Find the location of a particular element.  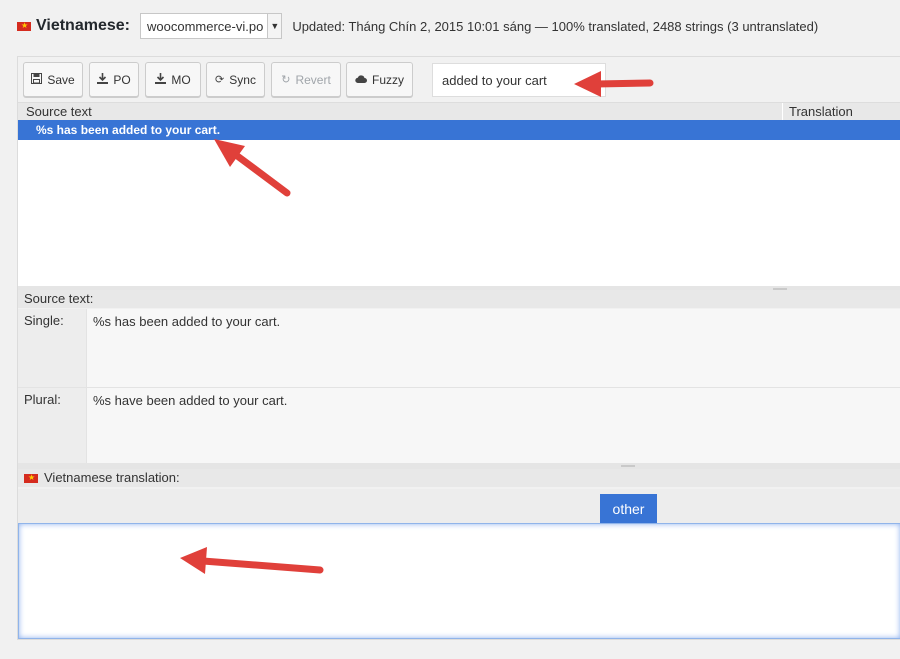

sync-button-label: Sync is located at coordinates (242, 79).